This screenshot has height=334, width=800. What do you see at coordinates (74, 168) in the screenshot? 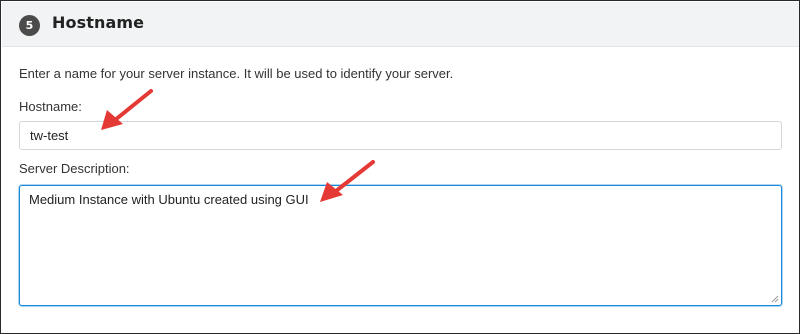
I see `server-description-label: Server Description:` at bounding box center [74, 168].